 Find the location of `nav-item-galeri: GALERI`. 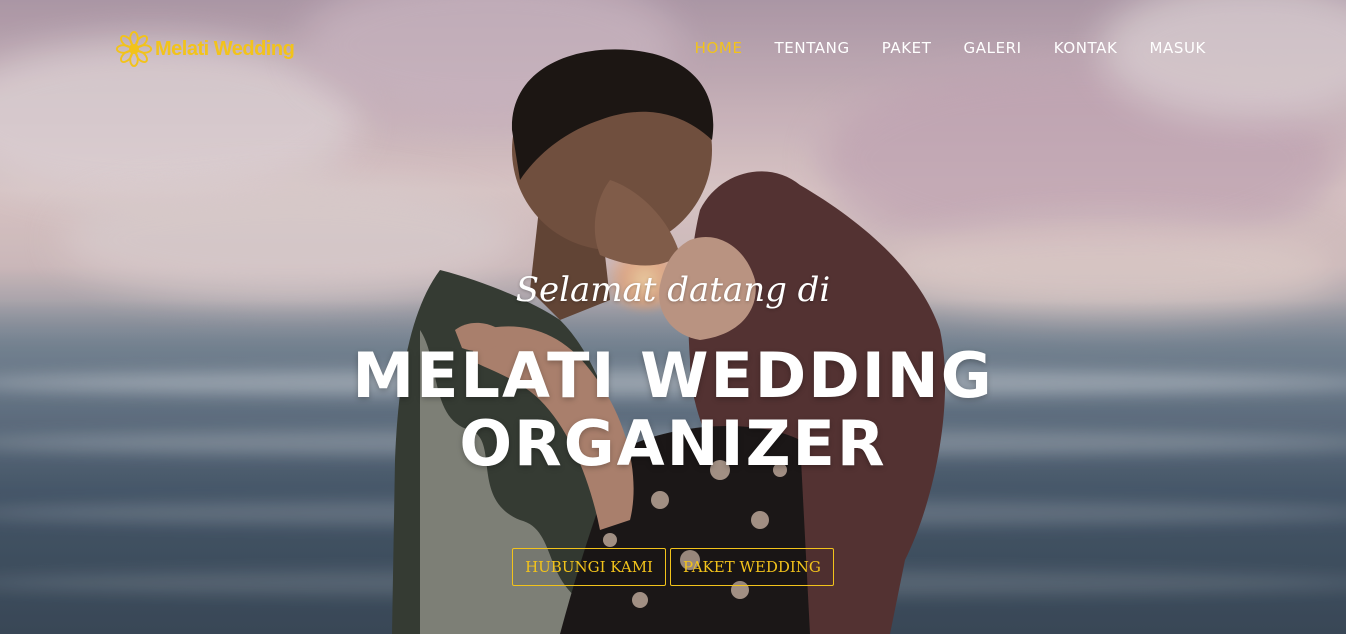

nav-item-galeri: GALERI is located at coordinates (993, 48).